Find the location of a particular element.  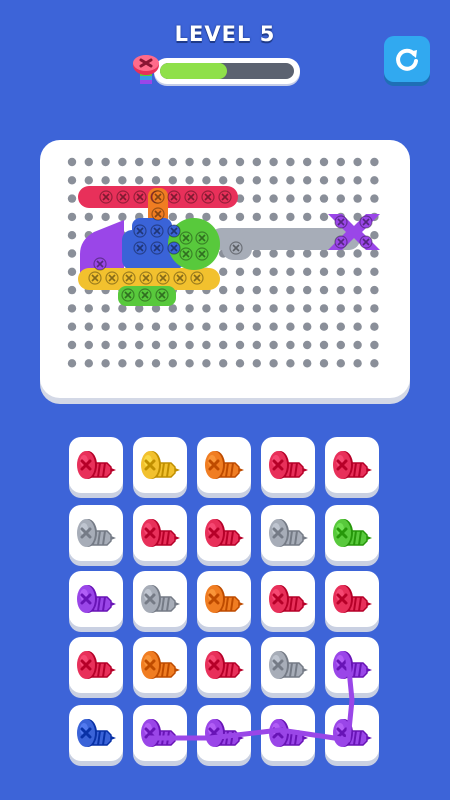

green-screw-icon is located at coordinates (352, 533).